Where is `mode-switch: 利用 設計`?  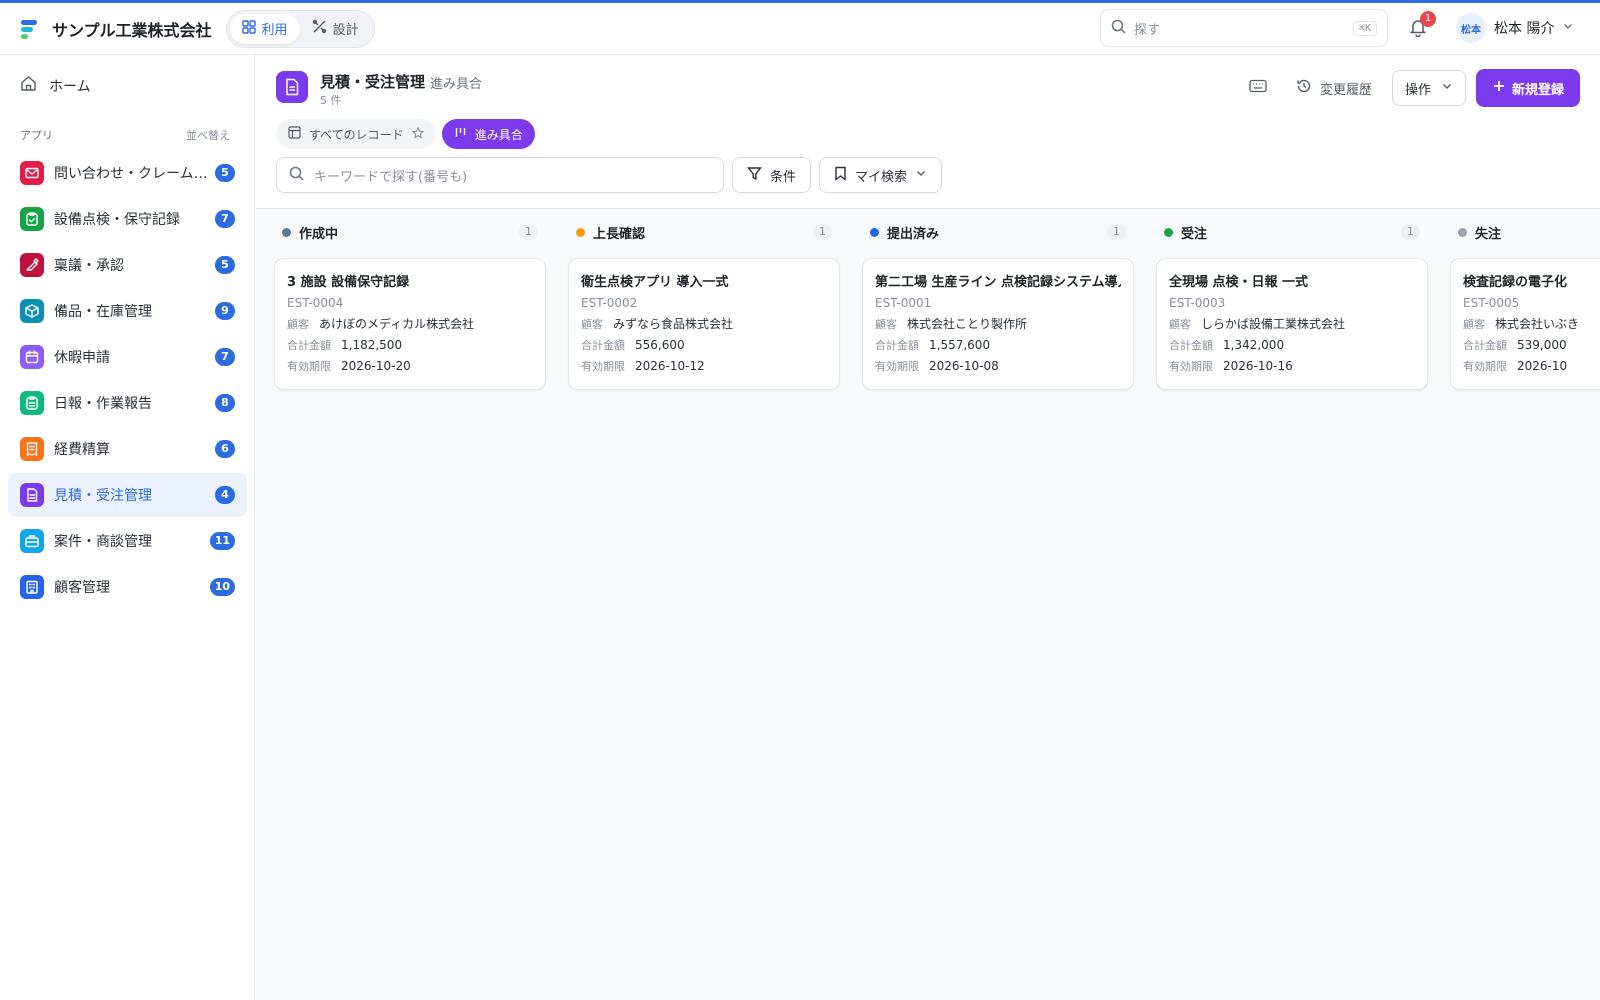 mode-switch: 利用 設計 is located at coordinates (300, 28).